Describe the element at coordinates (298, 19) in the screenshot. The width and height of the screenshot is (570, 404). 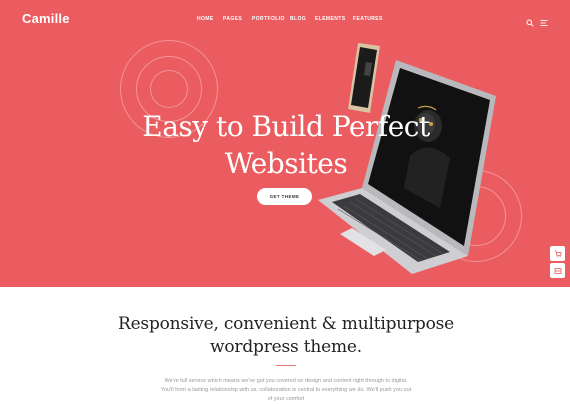
I see `nav-item-blog: BLOG` at that location.